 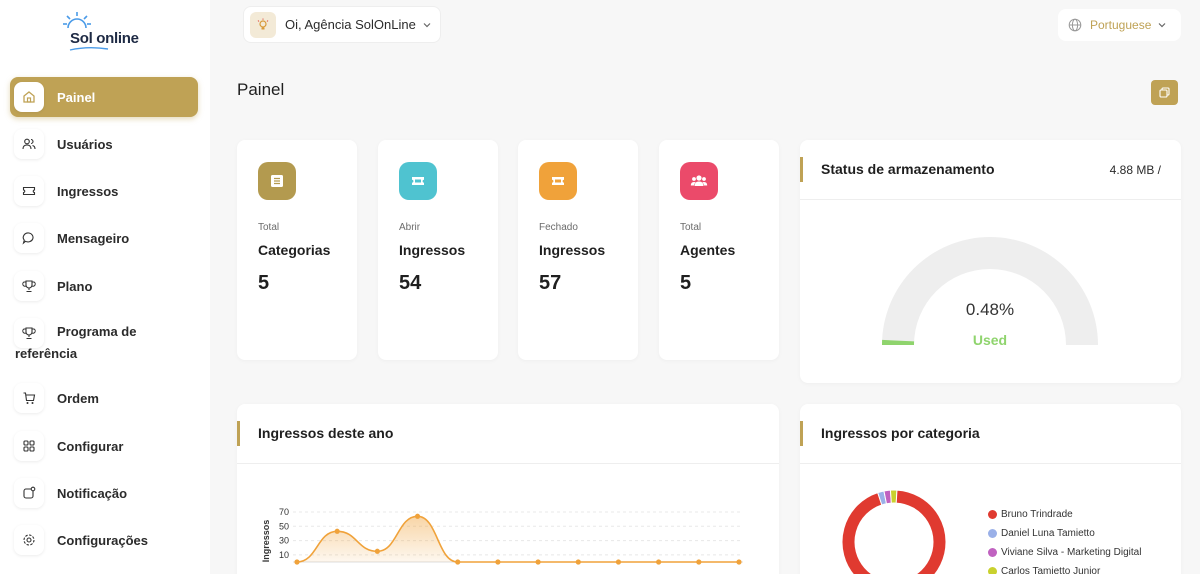 I want to click on legend-label: Carlos Tamietto Junior, so click(x=1051, y=570).